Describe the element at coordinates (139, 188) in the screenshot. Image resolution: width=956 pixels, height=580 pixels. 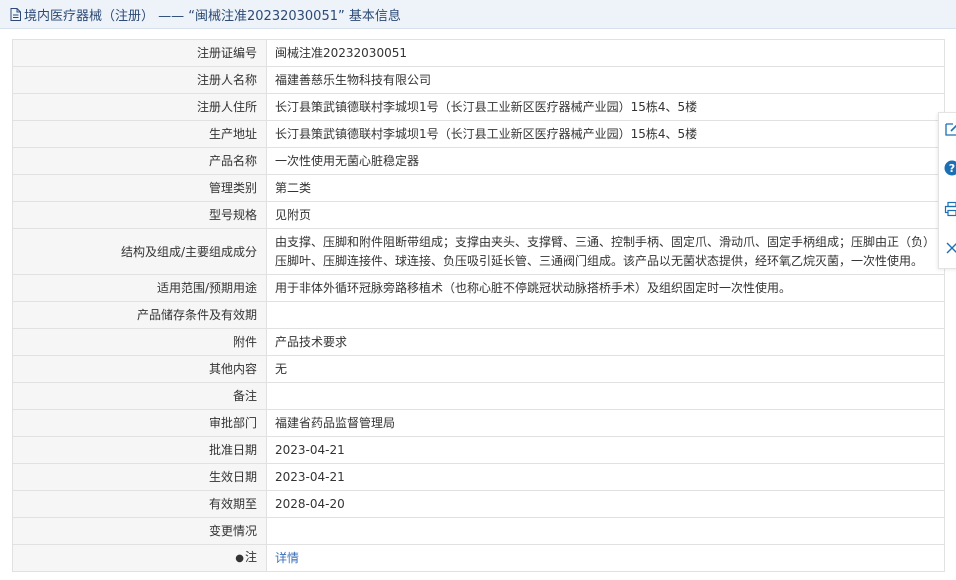
I see `field-label: 管理类别` at that location.